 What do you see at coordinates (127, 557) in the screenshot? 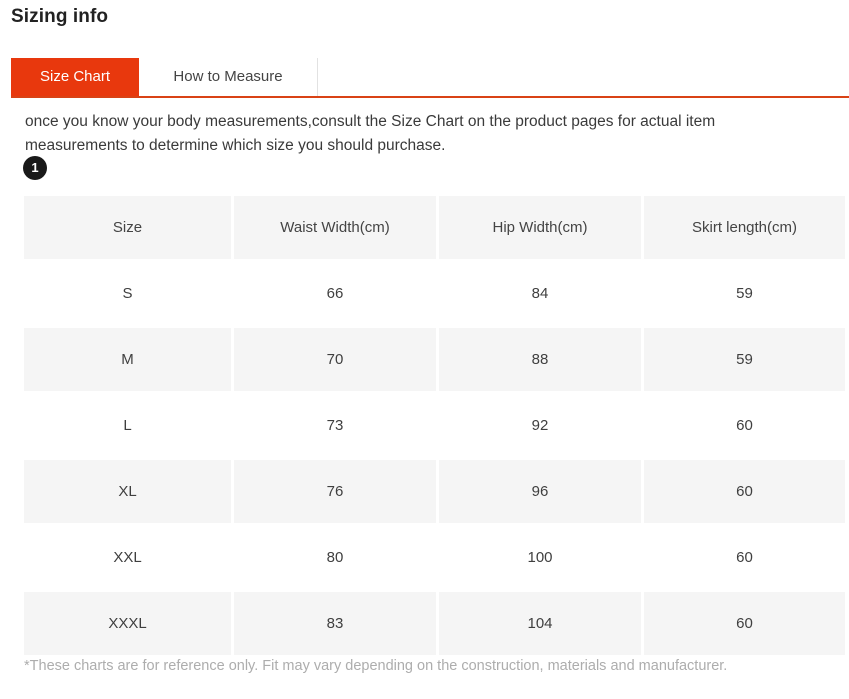
I see `cell-size: XXL` at bounding box center [127, 557].